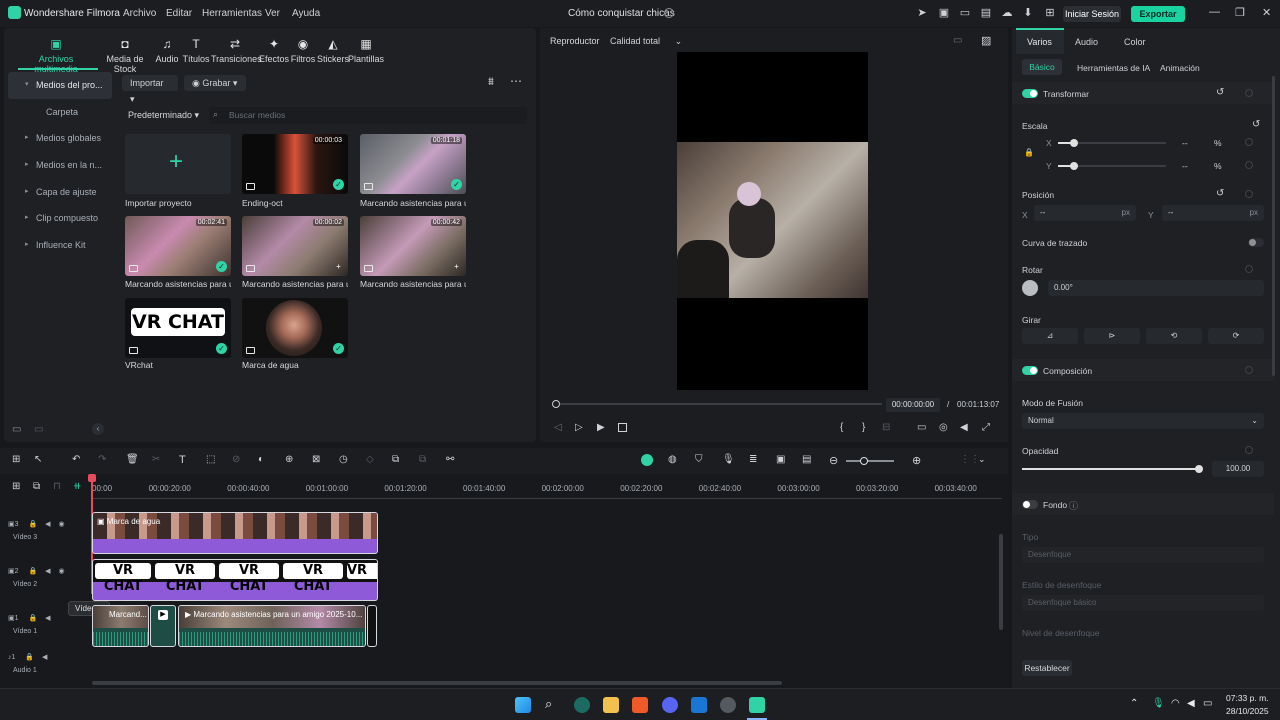 The image size is (1280, 720). I want to click on windows-start-icon, so click(523, 705).